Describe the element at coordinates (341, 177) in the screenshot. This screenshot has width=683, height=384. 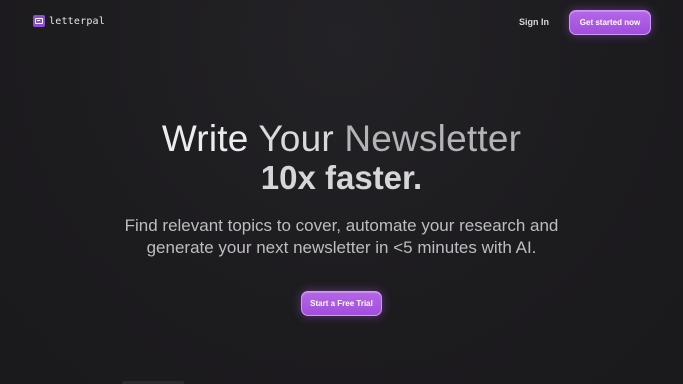
I see `hero-headline-emphasis: 10x faster.` at that location.